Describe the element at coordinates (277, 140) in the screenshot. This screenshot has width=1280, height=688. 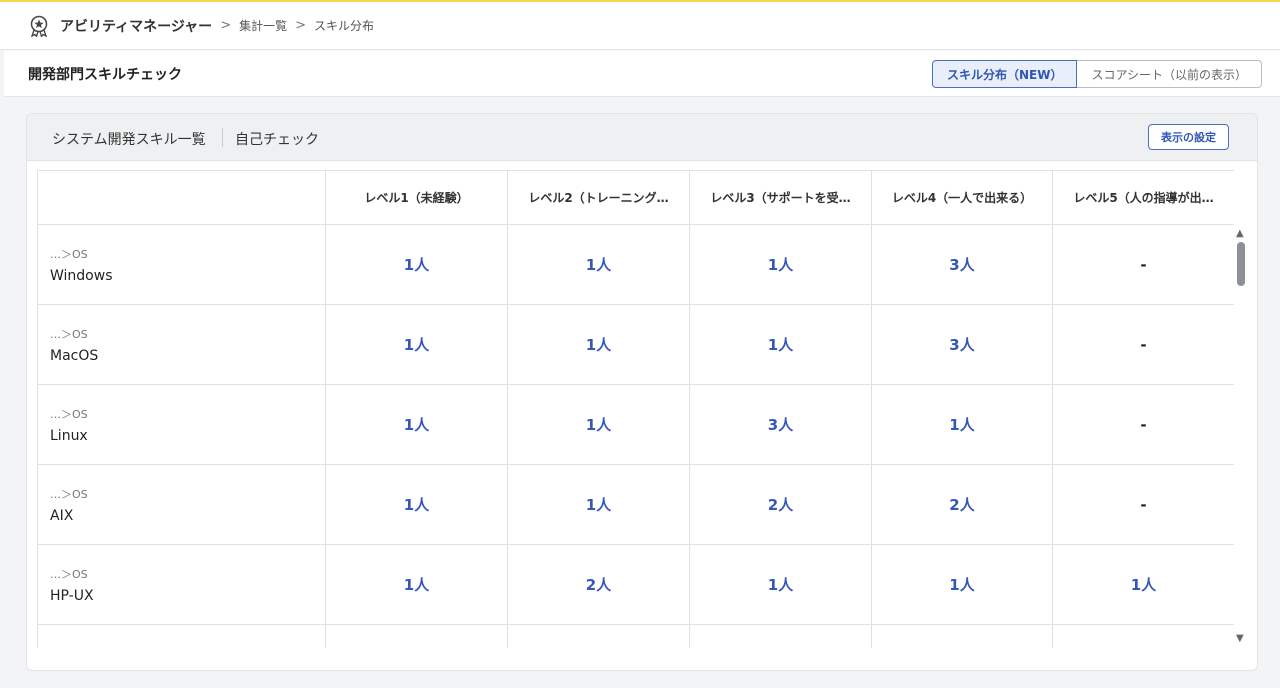
I see `self-check-label: 自己チェック` at that location.